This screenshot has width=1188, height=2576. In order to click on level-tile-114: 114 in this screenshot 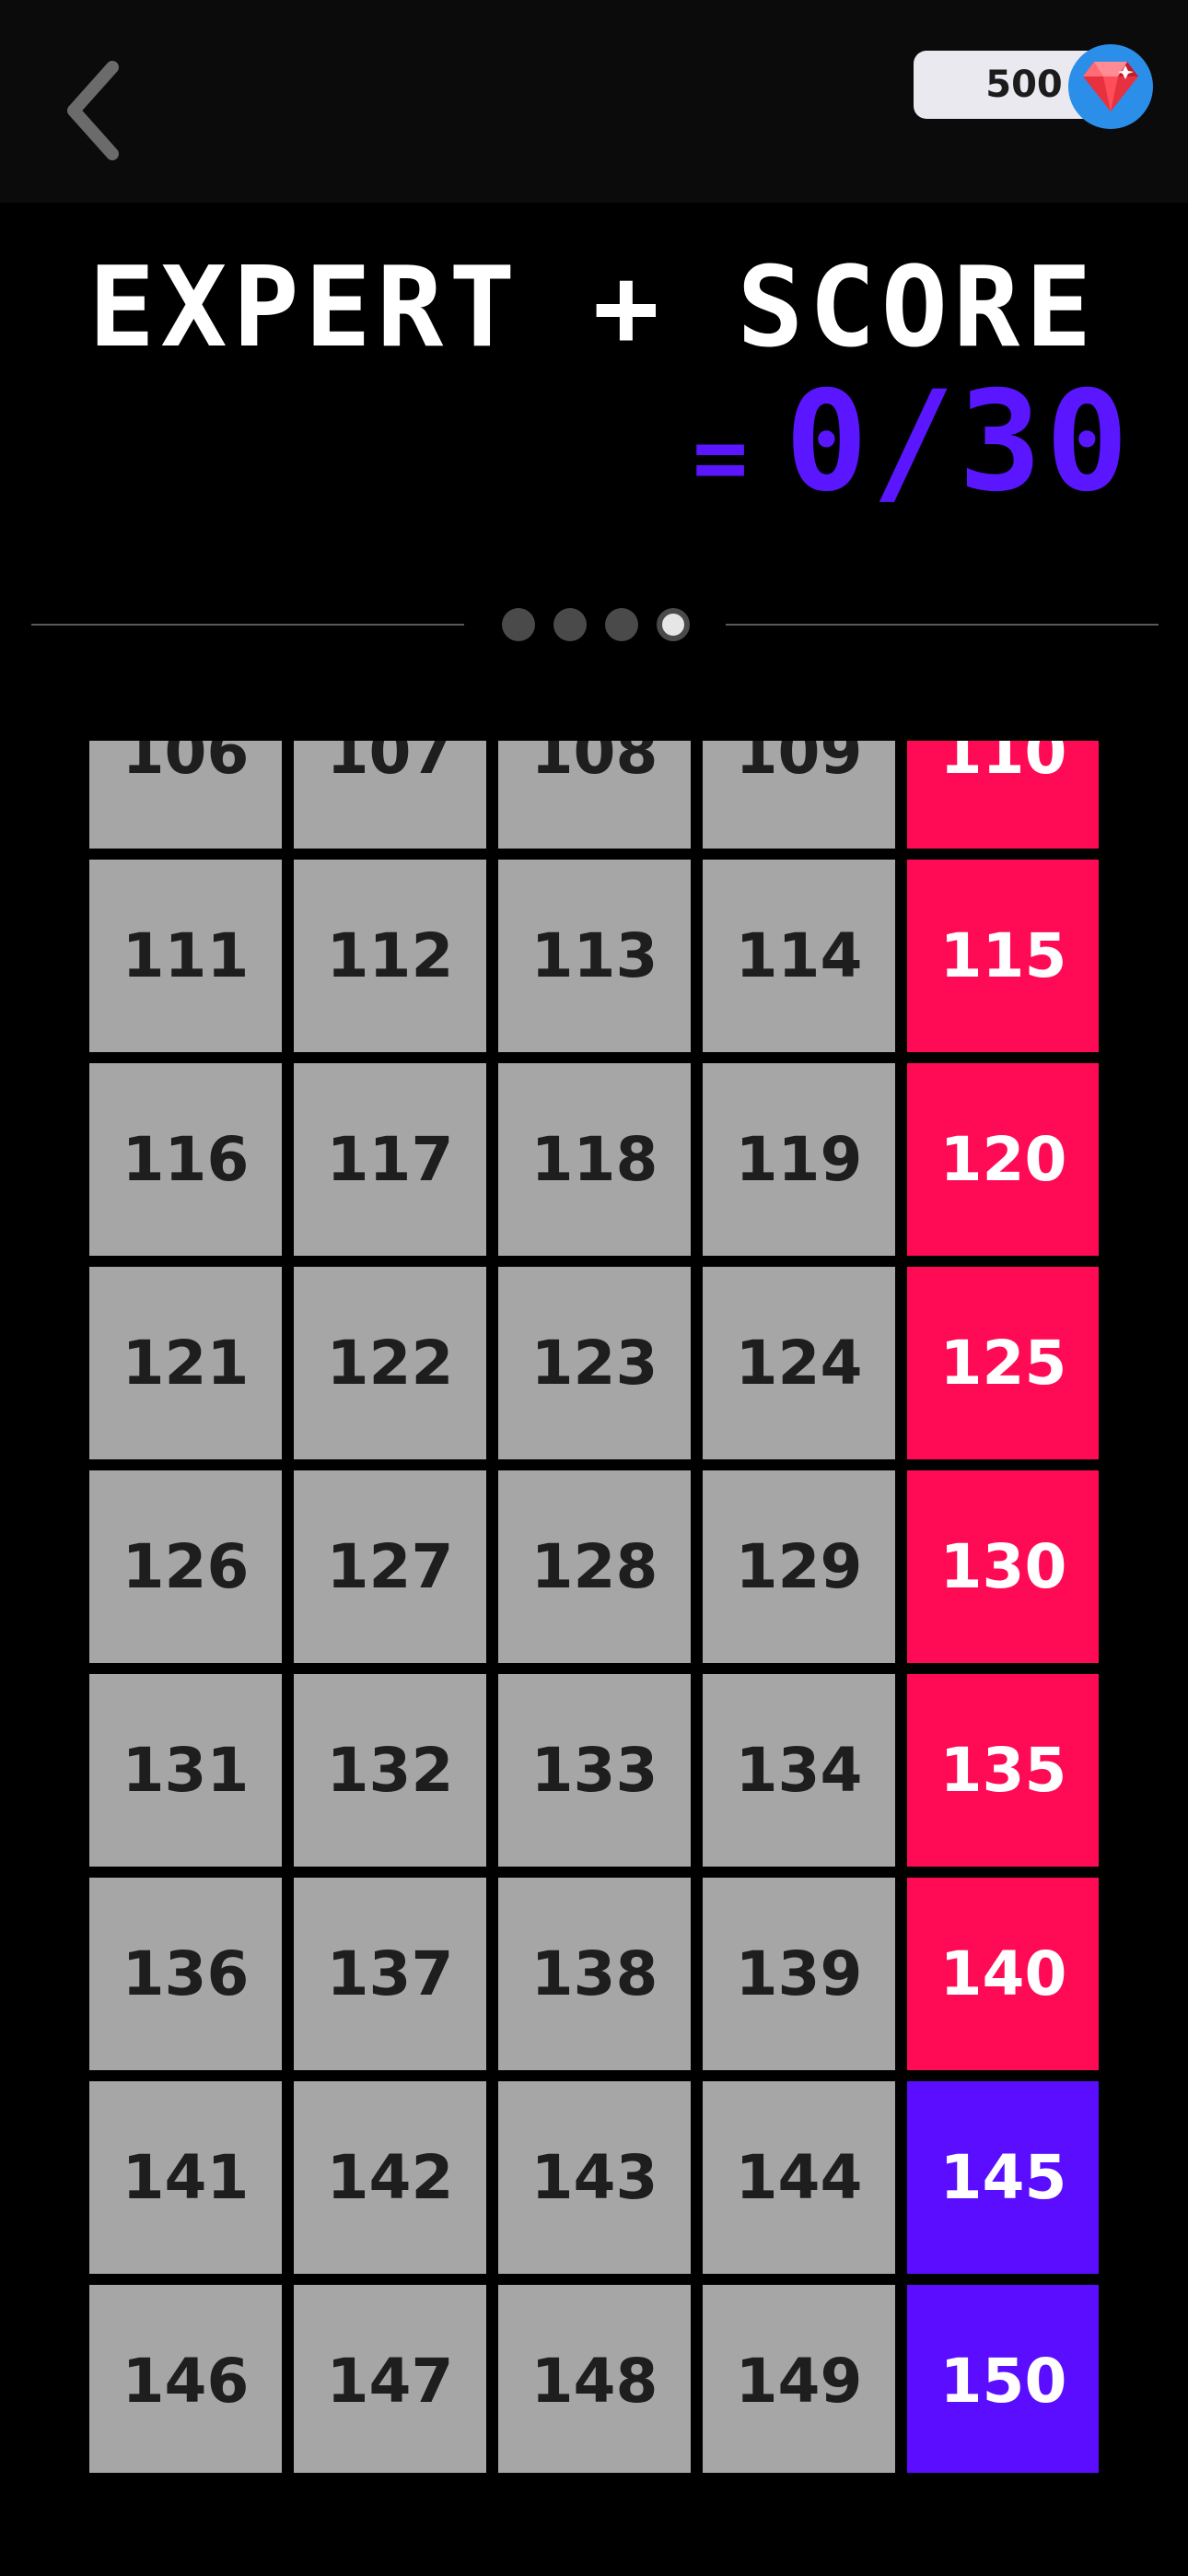, I will do `click(799, 956)`.